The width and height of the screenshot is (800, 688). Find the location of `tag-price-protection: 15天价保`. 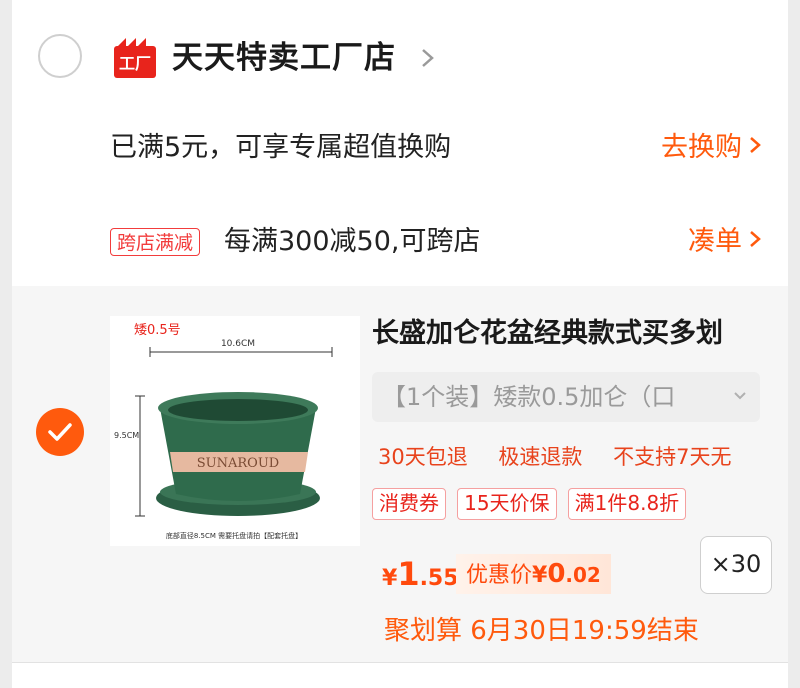

tag-price-protection: 15天价保 is located at coordinates (507, 504).